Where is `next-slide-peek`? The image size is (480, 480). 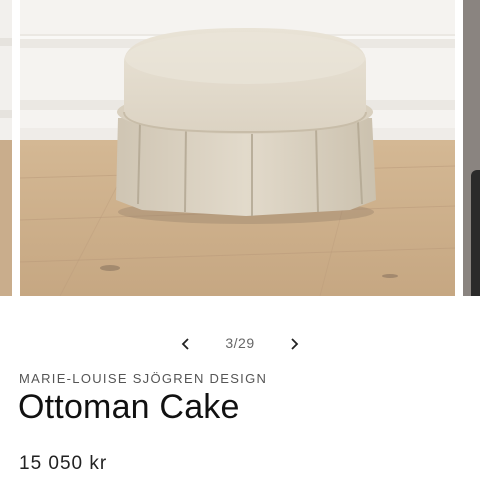 next-slide-peek is located at coordinates (471, 148).